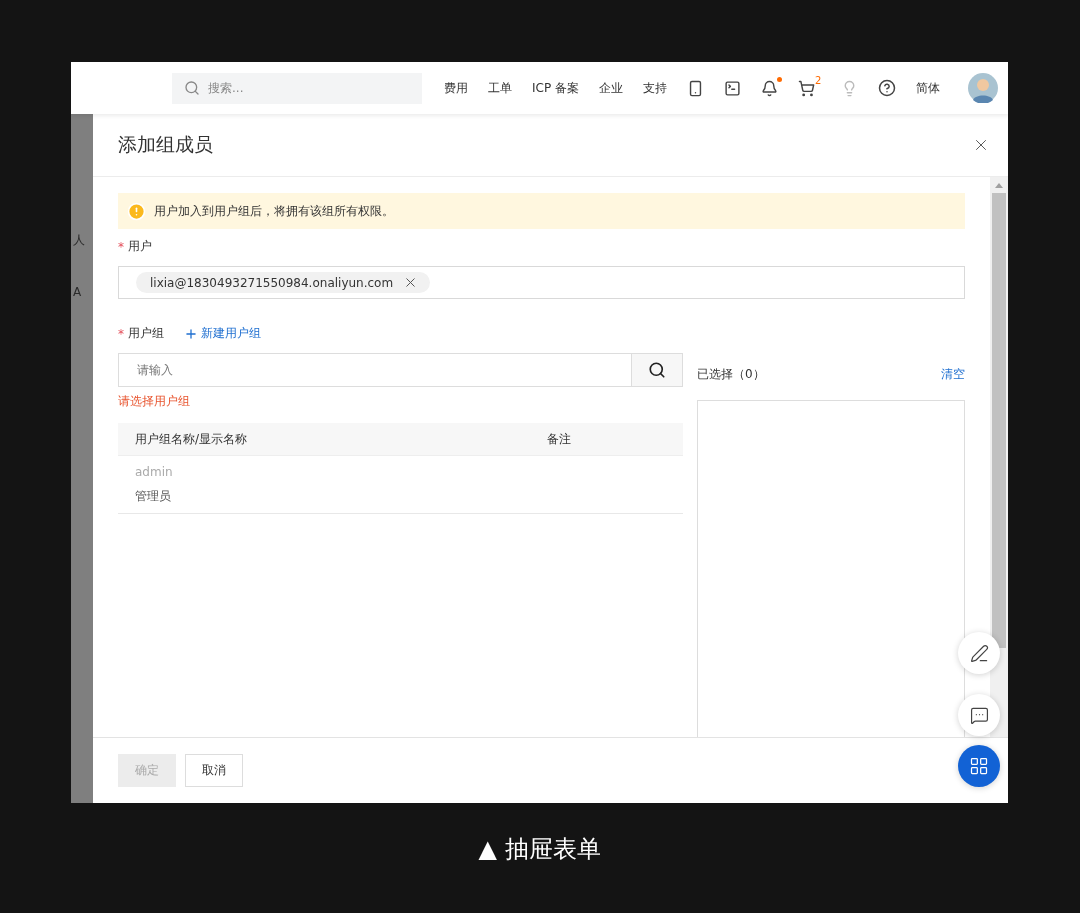 Image resolution: width=1080 pixels, height=913 pixels. Describe the element at coordinates (654, 88) in the screenshot. I see `nav-link: 支持` at that location.